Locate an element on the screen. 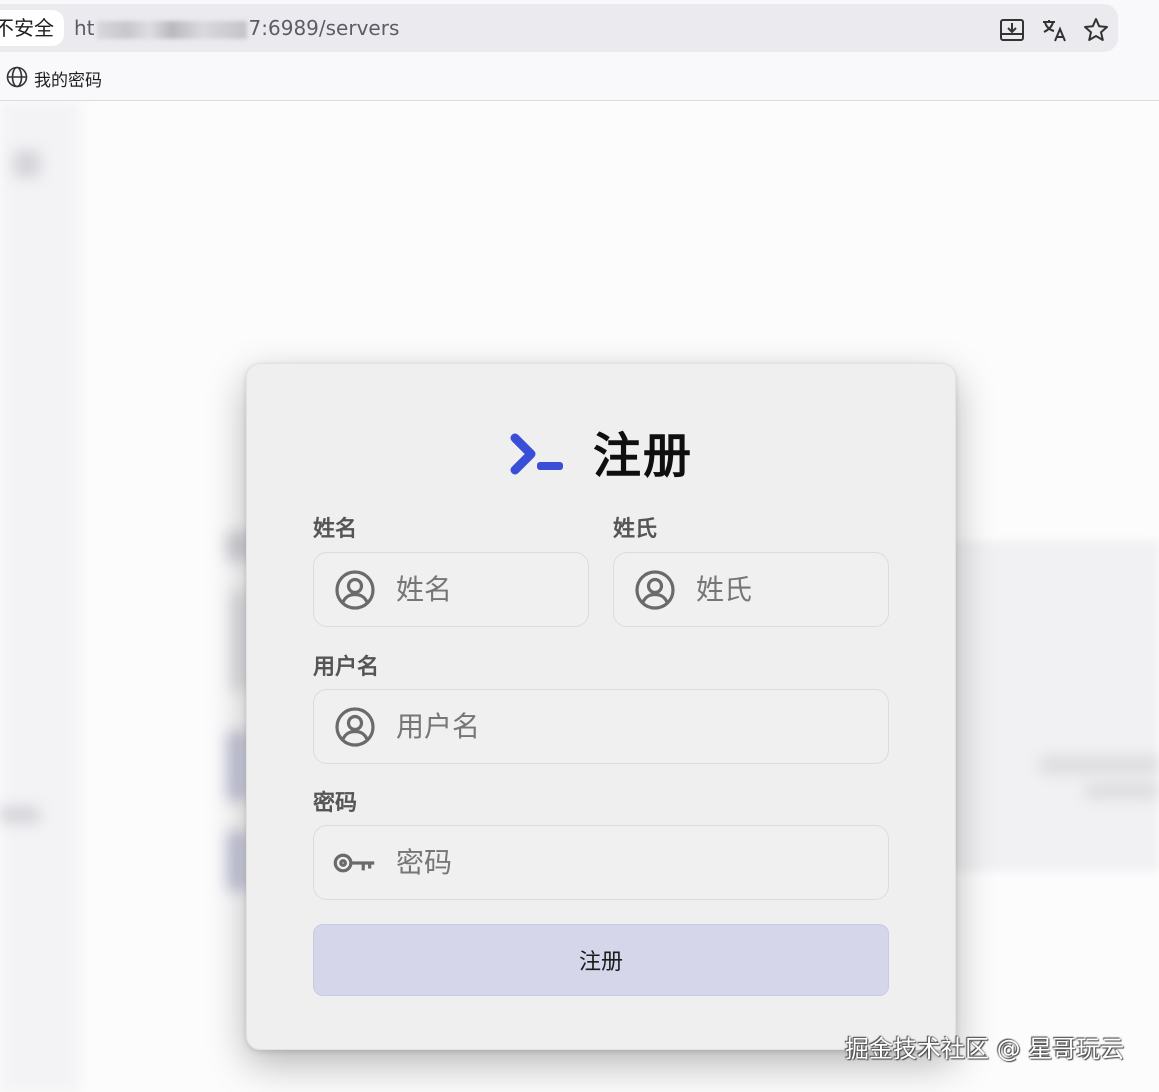 The image size is (1159, 1092). address-bar: 不安全 ht 7:6989/servers is located at coordinates (559, 28).